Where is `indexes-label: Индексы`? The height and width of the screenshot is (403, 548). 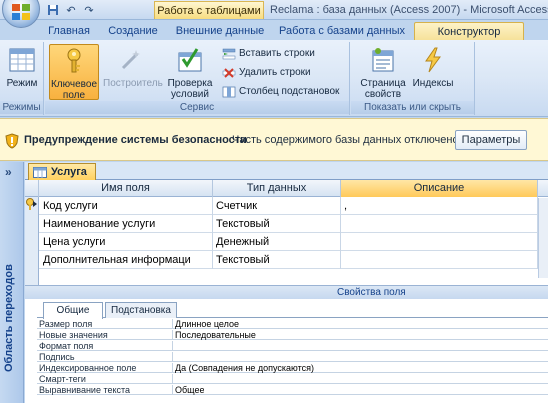
indexes-label: Индексы is located at coordinates (433, 83).